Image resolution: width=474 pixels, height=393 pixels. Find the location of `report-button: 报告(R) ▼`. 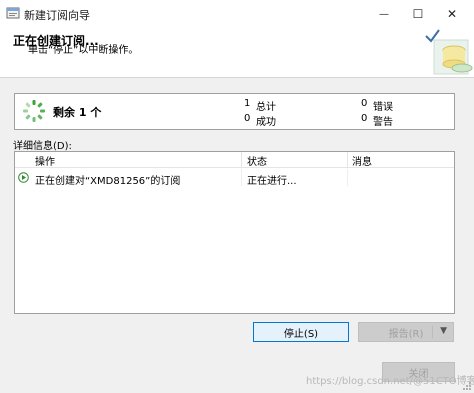

report-button: 报告(R) ▼ is located at coordinates (406, 332).